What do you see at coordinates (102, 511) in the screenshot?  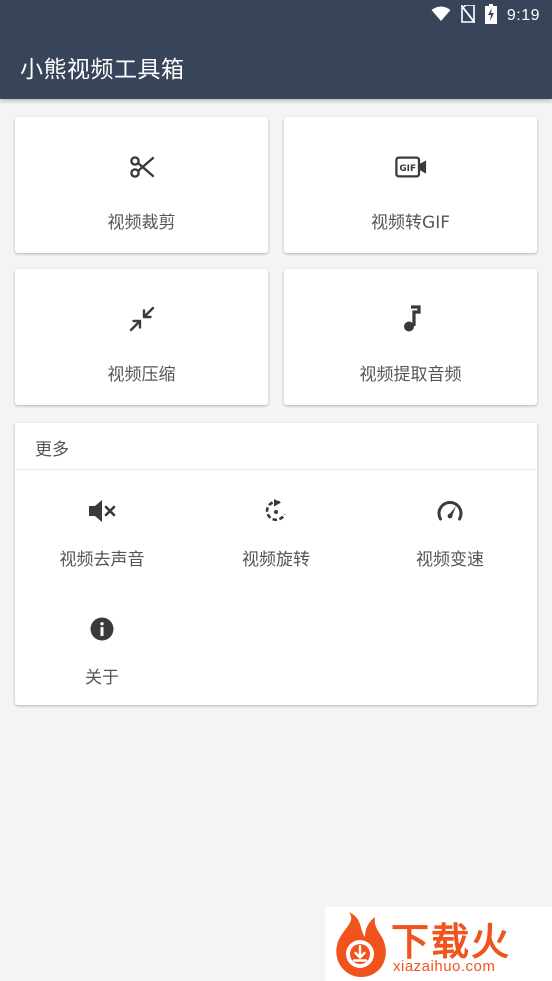 I see `volume-mute-icon` at bounding box center [102, 511].